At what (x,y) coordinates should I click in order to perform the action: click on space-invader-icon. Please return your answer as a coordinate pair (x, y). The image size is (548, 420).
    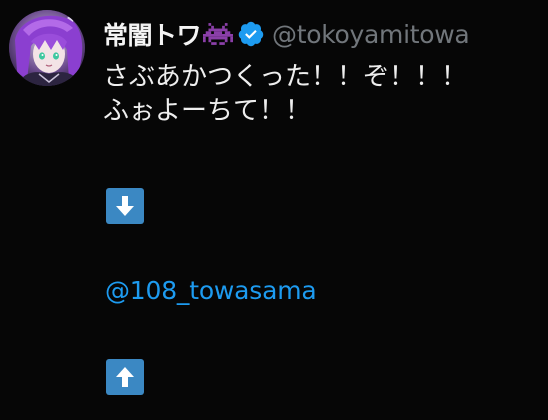
    Looking at the image, I should click on (218, 34).